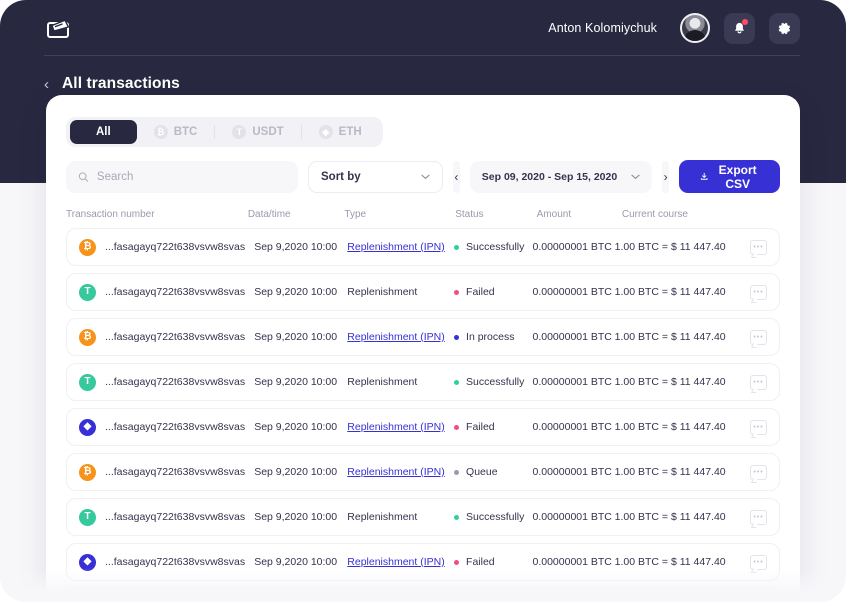 The image size is (846, 602). I want to click on tab-all: All, so click(103, 132).